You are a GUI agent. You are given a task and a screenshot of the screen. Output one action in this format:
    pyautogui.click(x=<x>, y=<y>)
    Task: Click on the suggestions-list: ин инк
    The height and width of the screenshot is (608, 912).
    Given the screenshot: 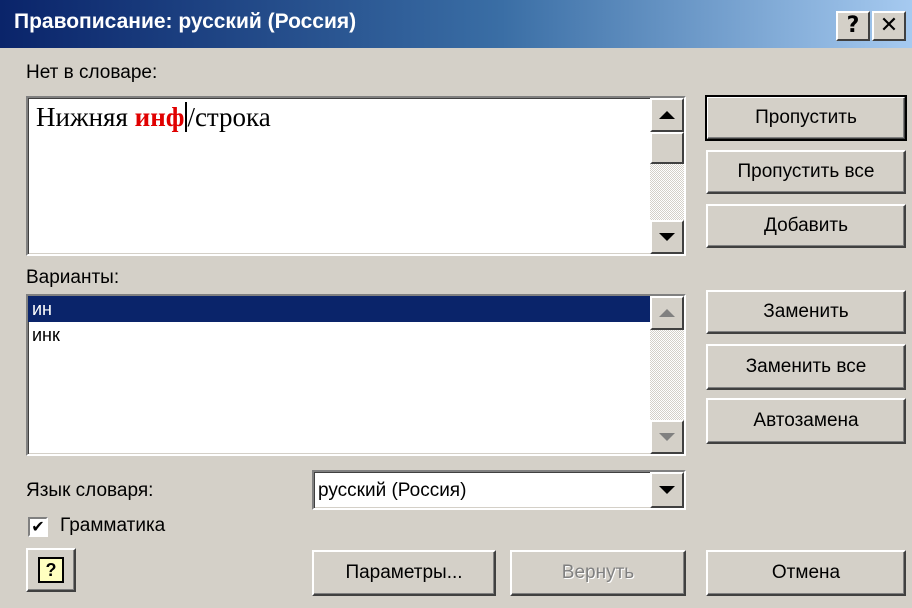 What is the action you would take?
    pyautogui.click(x=339, y=322)
    